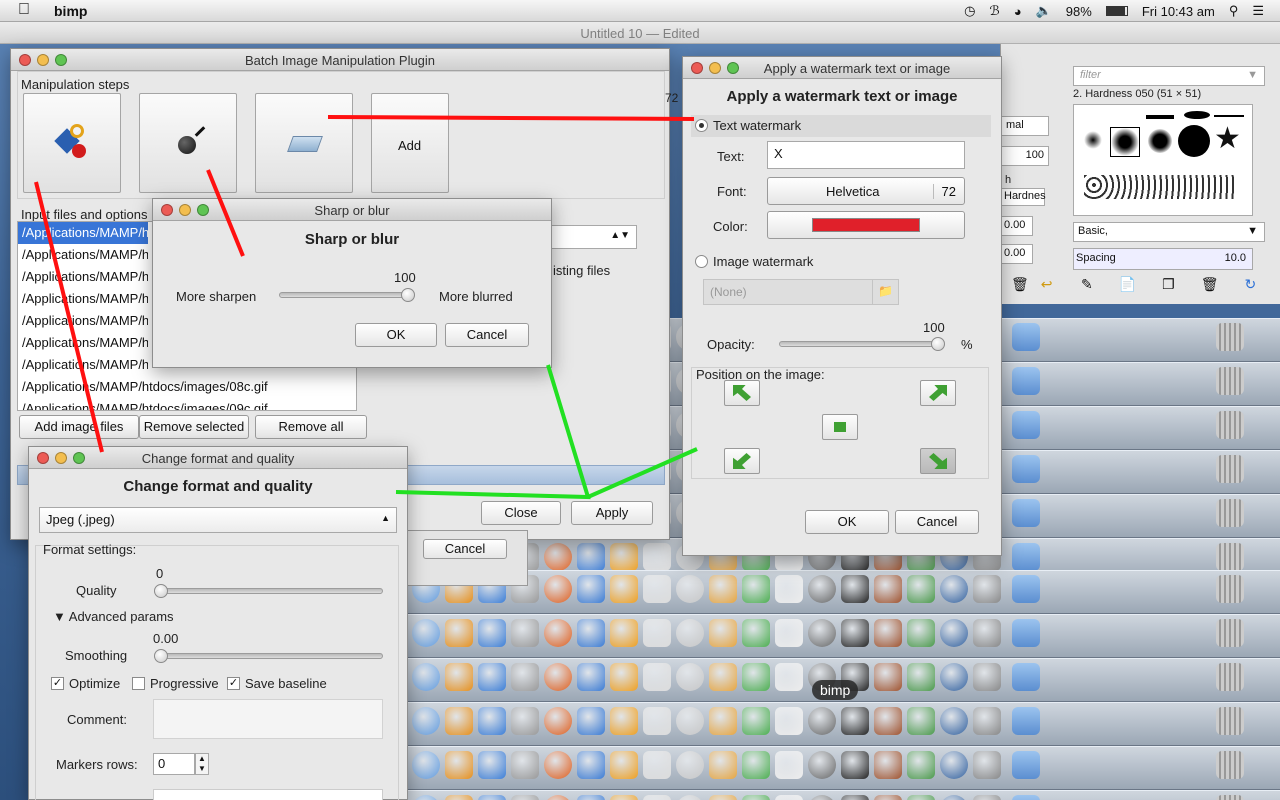 Image resolution: width=1280 pixels, height=800 pixels. Describe the element at coordinates (70, 11) in the screenshot. I see `app-menu: bimp` at that location.